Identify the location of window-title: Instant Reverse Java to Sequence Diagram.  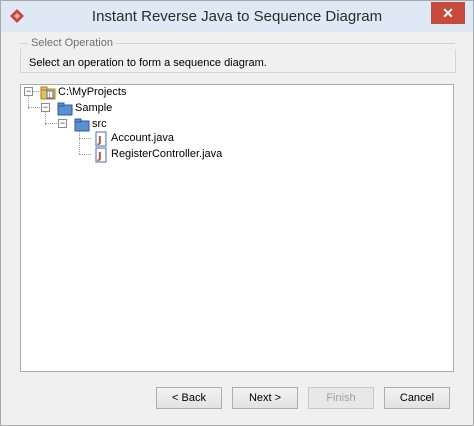
(237, 16).